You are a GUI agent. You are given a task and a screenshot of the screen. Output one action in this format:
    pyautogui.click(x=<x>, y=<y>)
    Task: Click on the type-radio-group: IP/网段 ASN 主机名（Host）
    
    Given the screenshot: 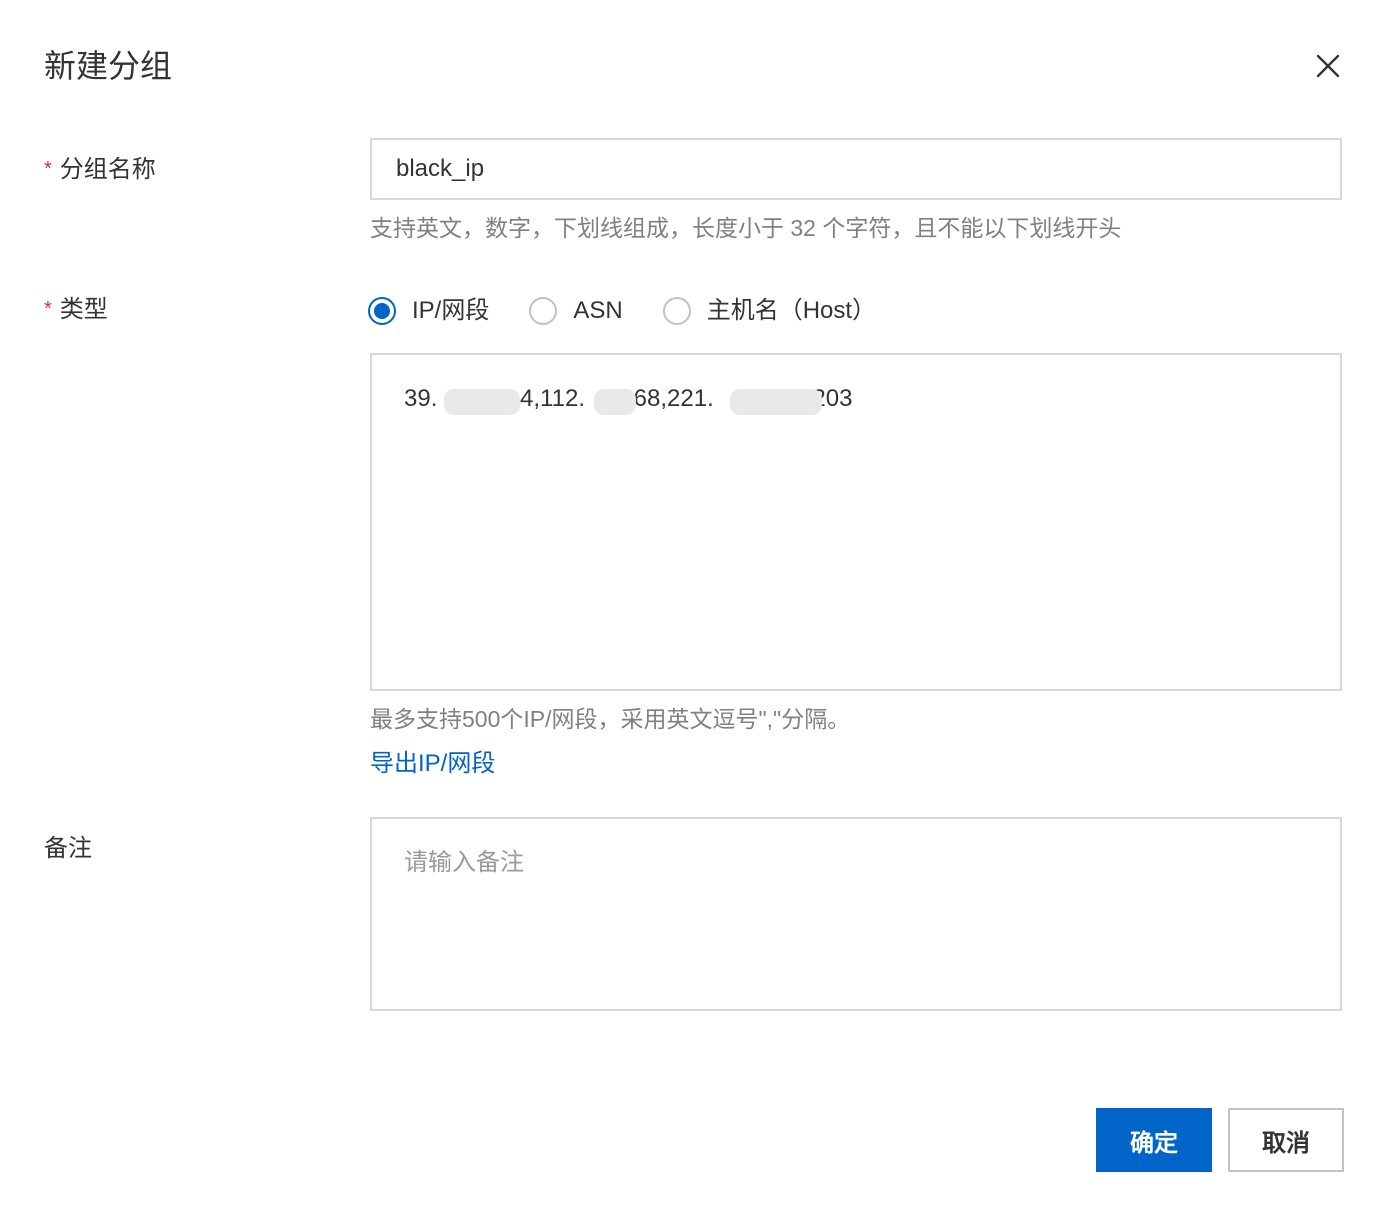 What is the action you would take?
    pyautogui.click(x=642, y=311)
    